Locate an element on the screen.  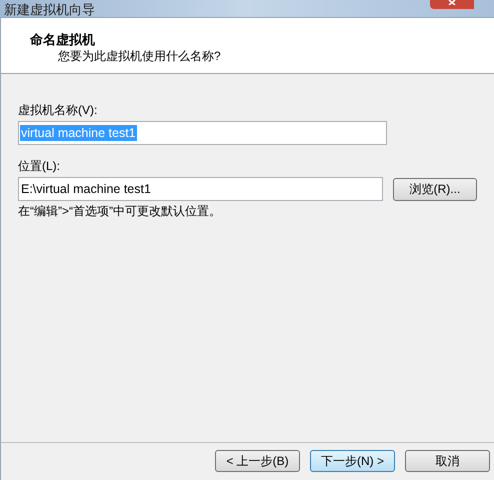
wizard-button: 取消 is located at coordinates (447, 461).